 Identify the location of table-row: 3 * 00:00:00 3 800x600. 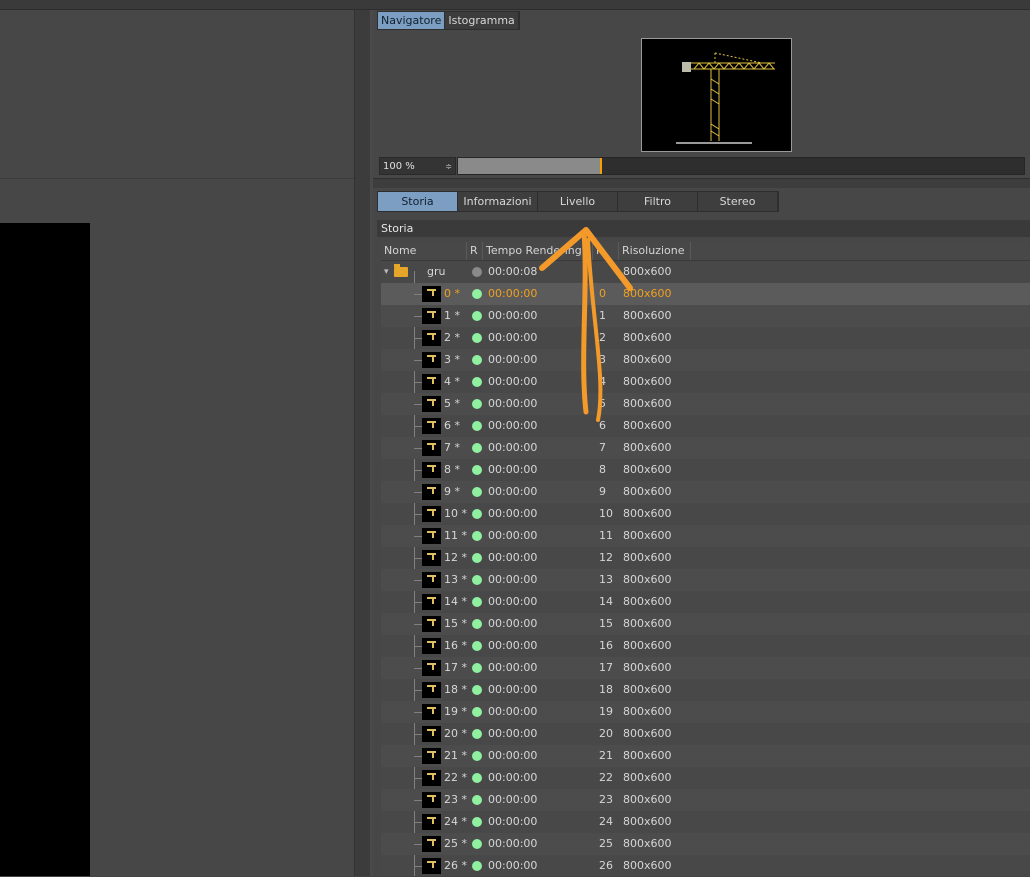
(705, 360).